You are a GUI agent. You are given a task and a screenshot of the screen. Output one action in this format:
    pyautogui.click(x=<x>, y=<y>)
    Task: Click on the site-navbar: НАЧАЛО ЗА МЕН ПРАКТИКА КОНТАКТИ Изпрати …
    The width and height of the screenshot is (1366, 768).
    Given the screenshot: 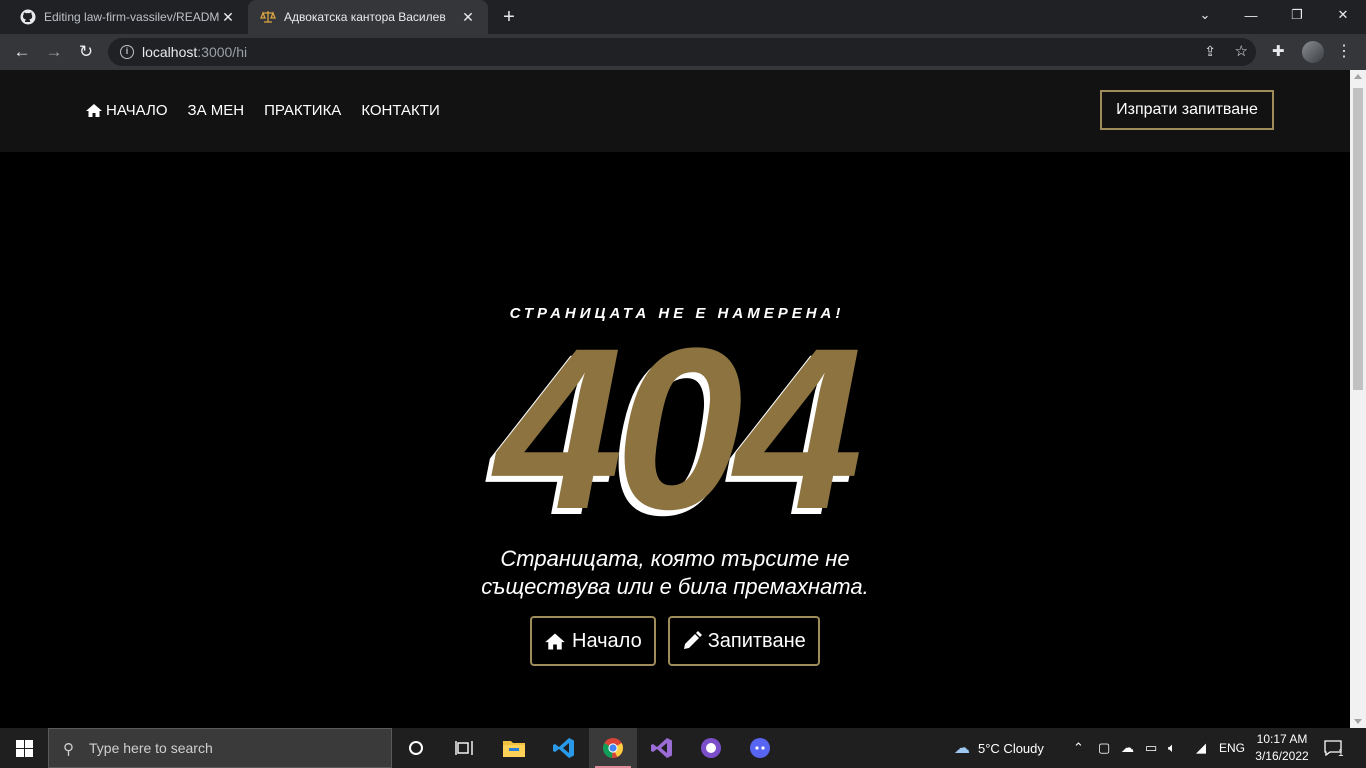 What is the action you would take?
    pyautogui.click(x=675, y=111)
    